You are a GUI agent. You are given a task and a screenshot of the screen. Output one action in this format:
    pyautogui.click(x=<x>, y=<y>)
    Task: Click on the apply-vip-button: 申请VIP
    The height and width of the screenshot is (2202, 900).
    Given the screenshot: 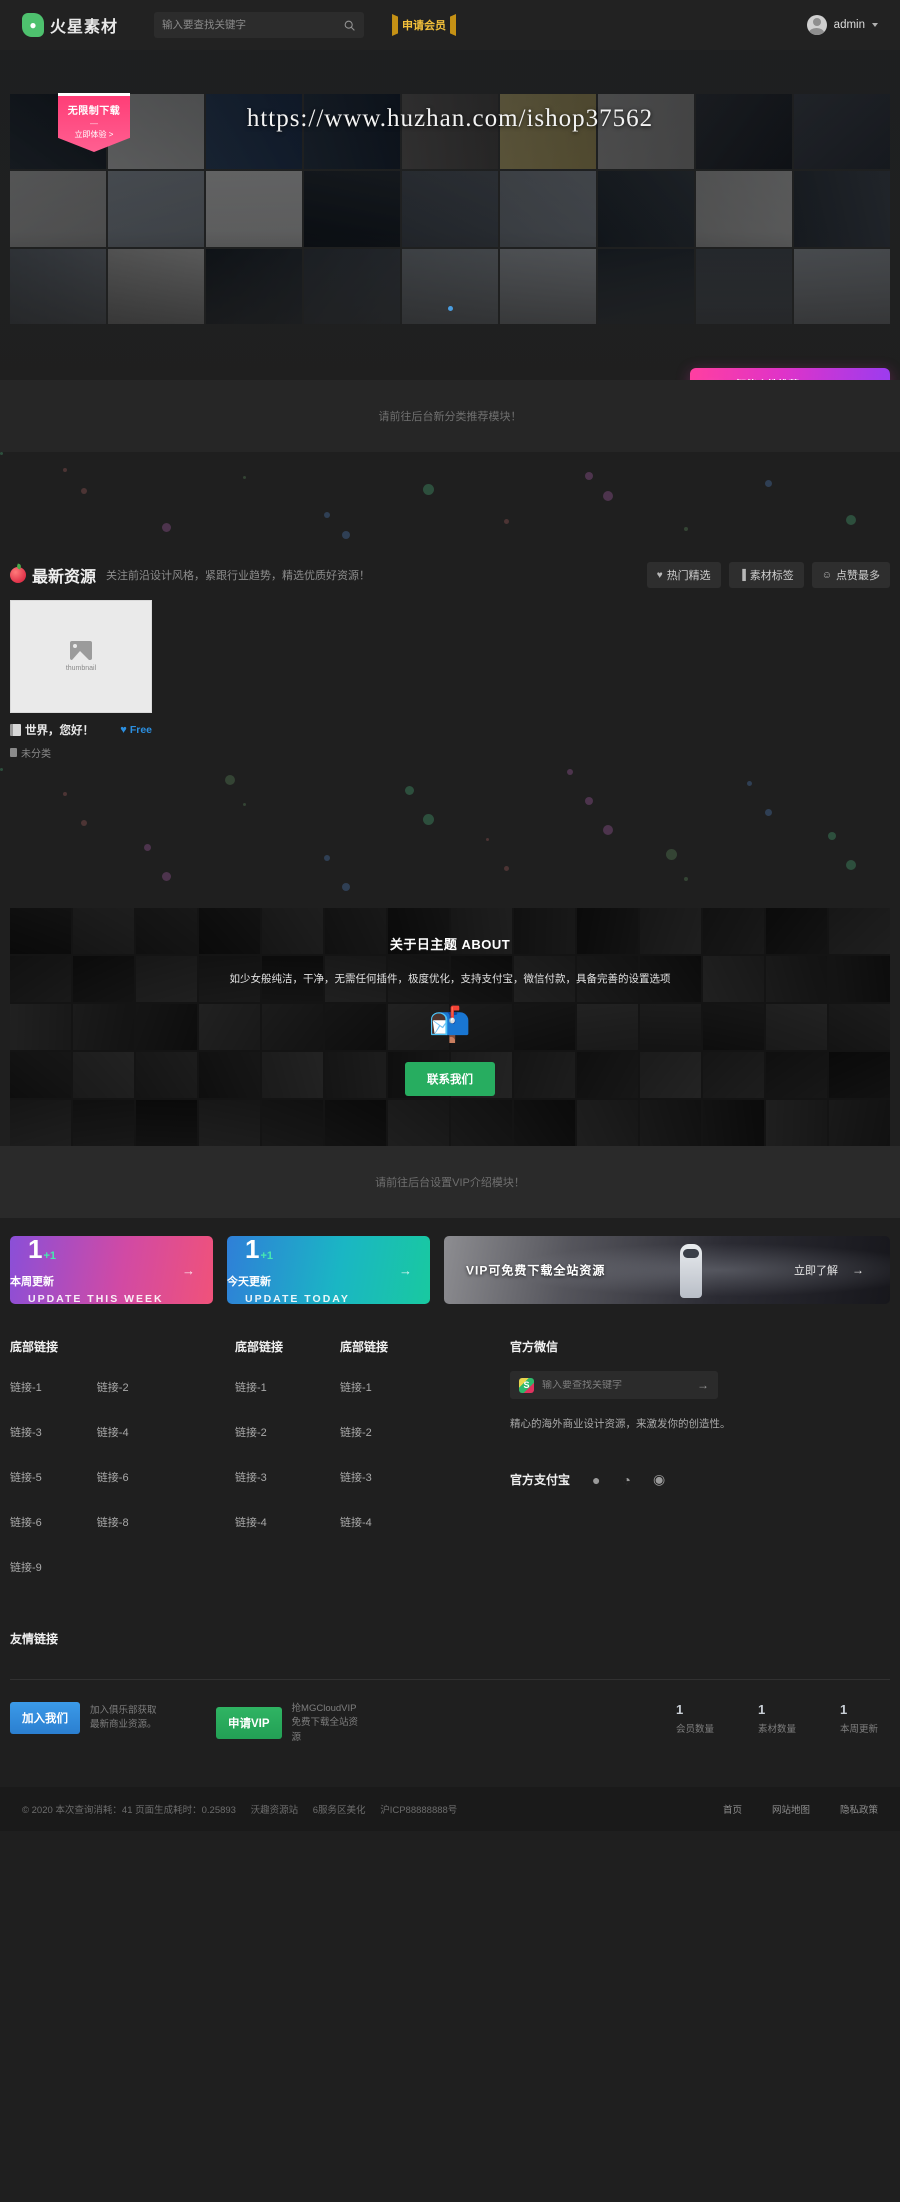 What is the action you would take?
    pyautogui.click(x=249, y=1723)
    